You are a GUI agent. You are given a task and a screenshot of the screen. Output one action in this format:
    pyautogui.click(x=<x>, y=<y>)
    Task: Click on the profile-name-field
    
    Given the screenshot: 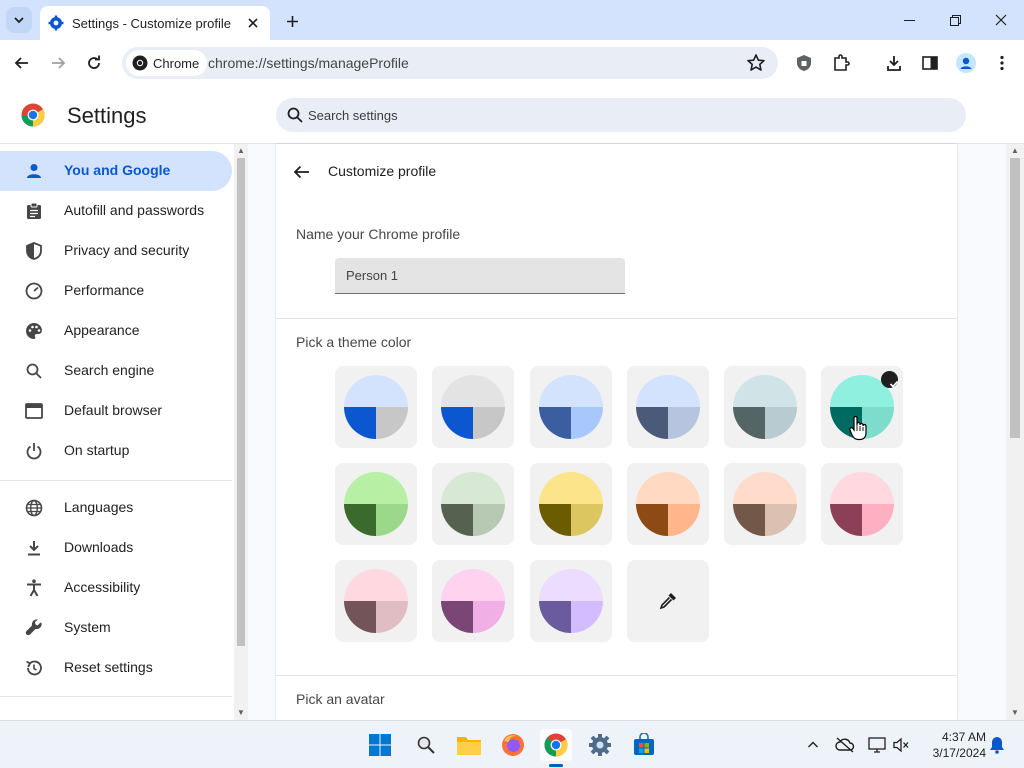 What is the action you would take?
    pyautogui.click(x=480, y=276)
    